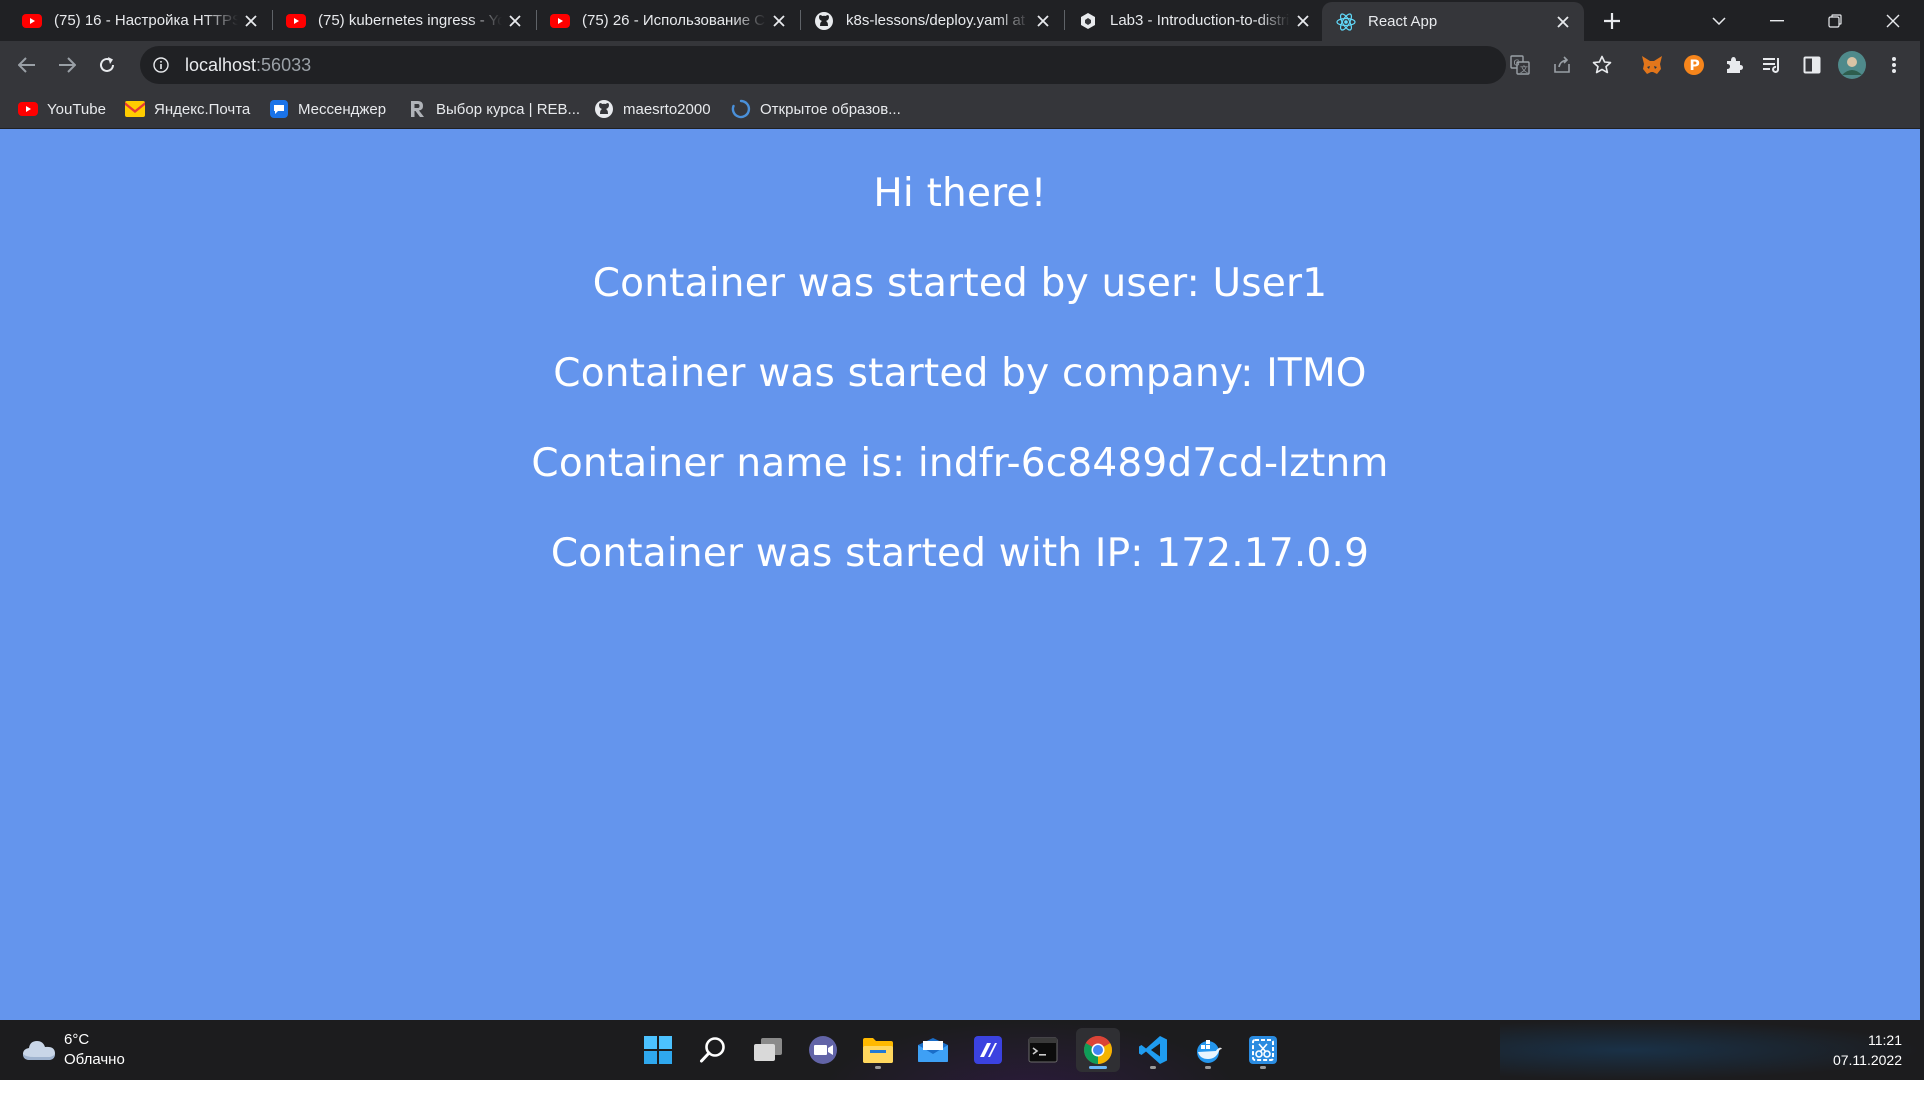 Image resolution: width=1924 pixels, height=1112 pixels. Describe the element at coordinates (713, 1050) in the screenshot. I see `search-icon` at that location.